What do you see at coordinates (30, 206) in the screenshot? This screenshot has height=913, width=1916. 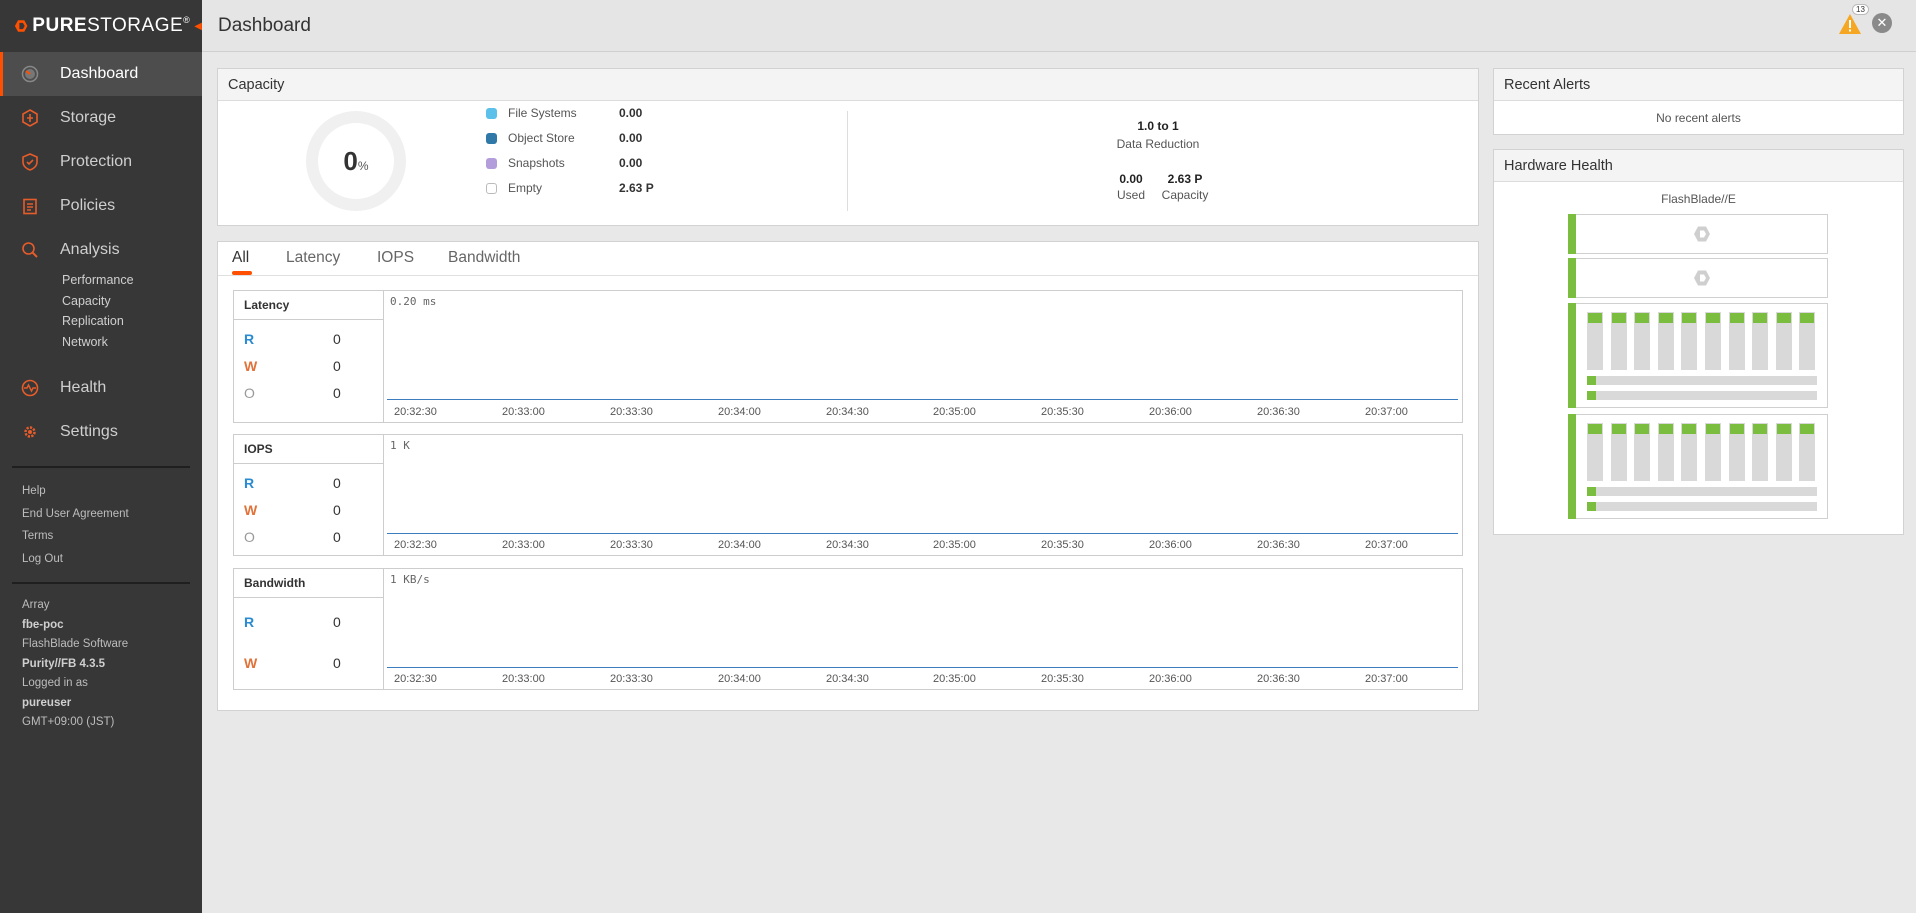 I see `clipboard-icon` at bounding box center [30, 206].